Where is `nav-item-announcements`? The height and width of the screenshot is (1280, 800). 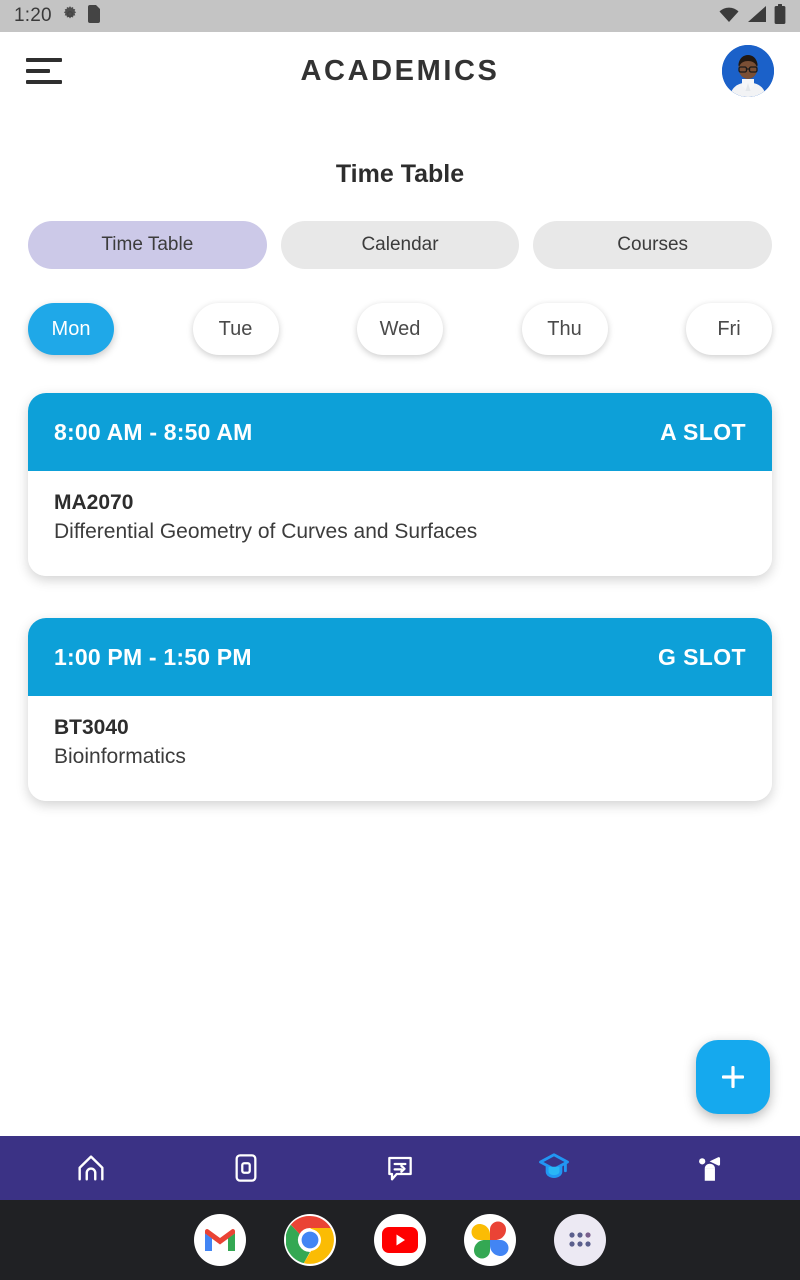 nav-item-announcements is located at coordinates (709, 1168).